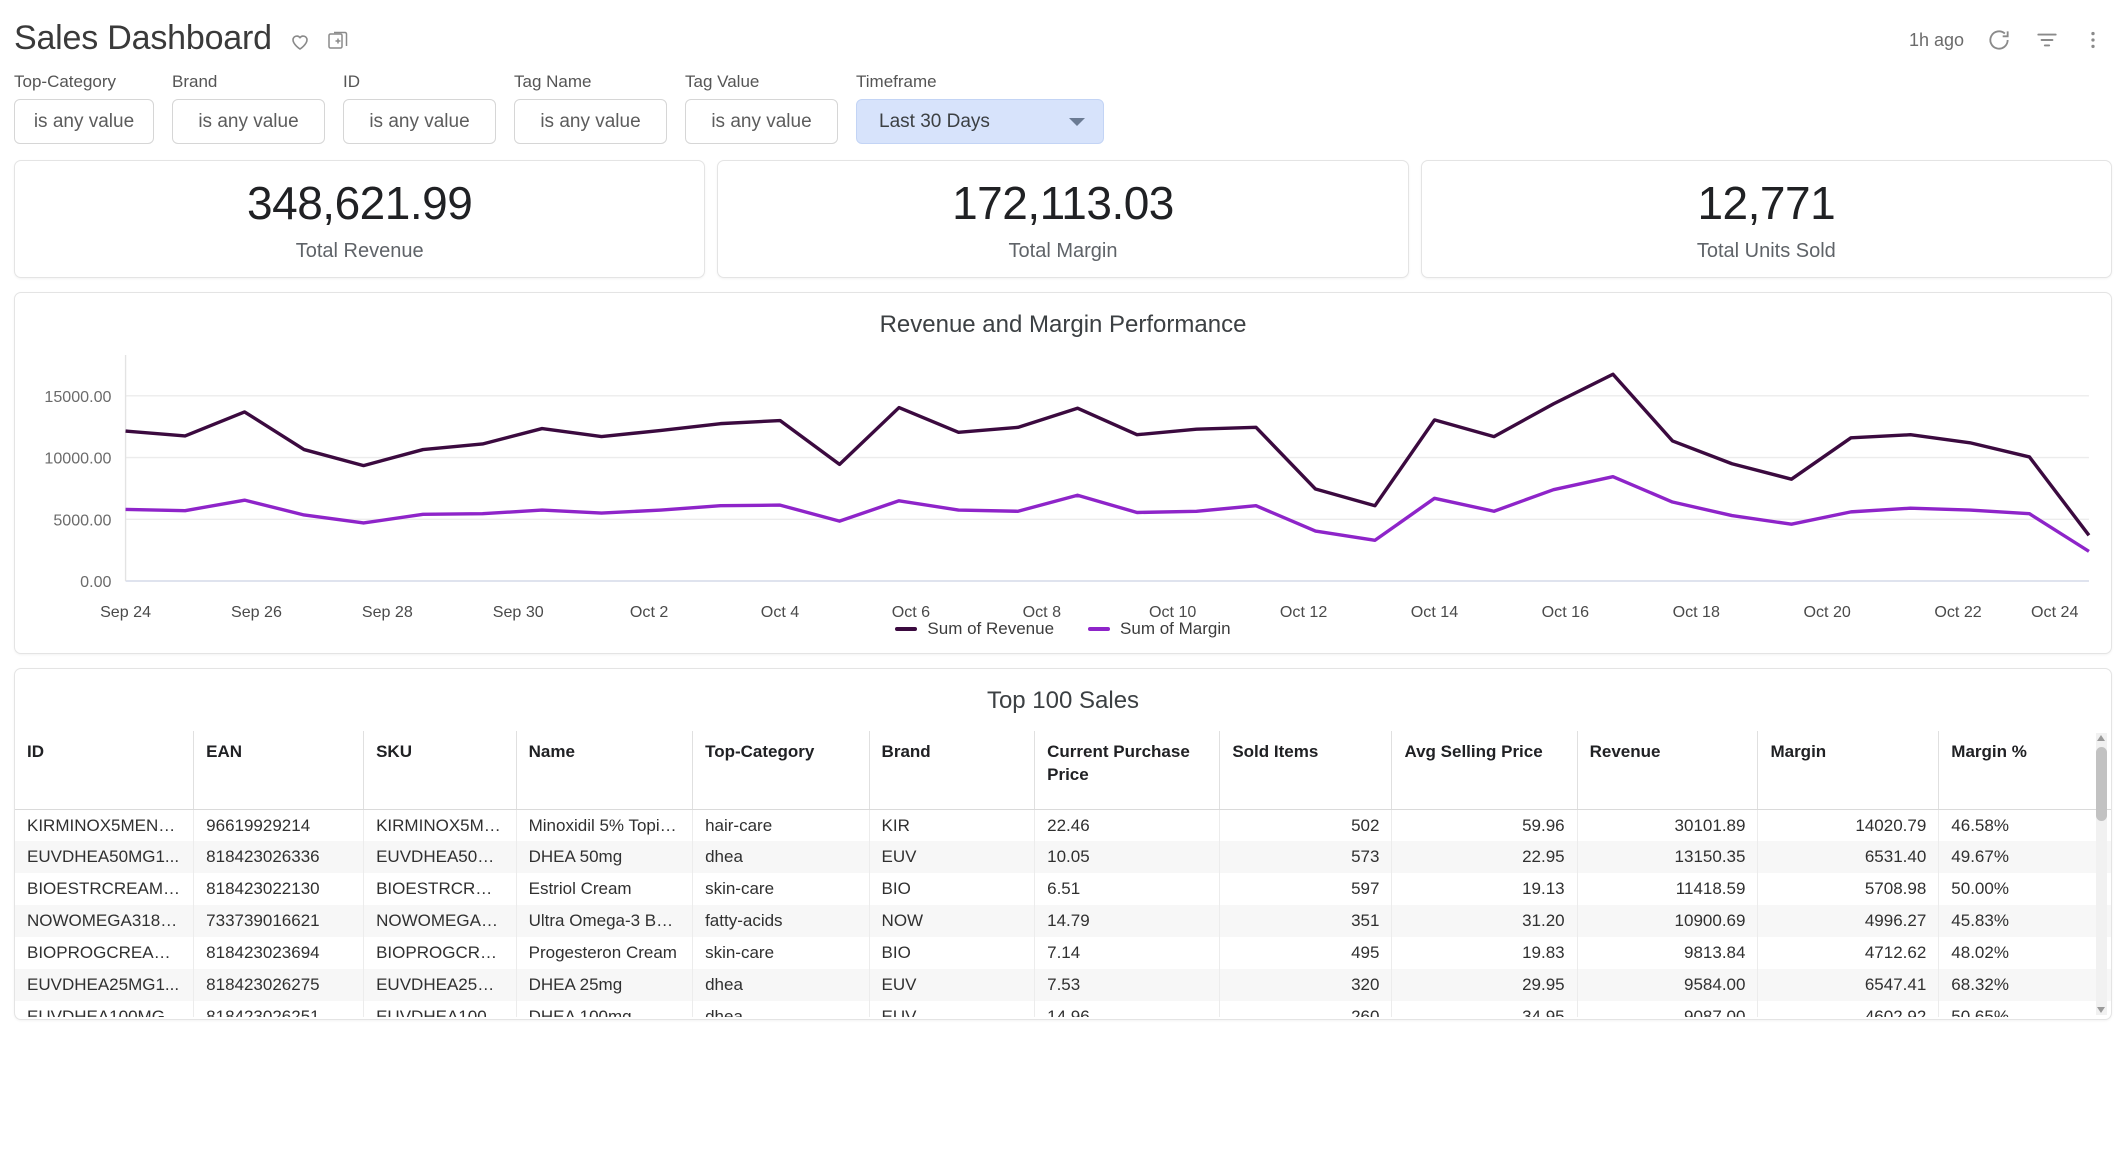  I want to click on table-column-header: Revenue, so click(1668, 770).